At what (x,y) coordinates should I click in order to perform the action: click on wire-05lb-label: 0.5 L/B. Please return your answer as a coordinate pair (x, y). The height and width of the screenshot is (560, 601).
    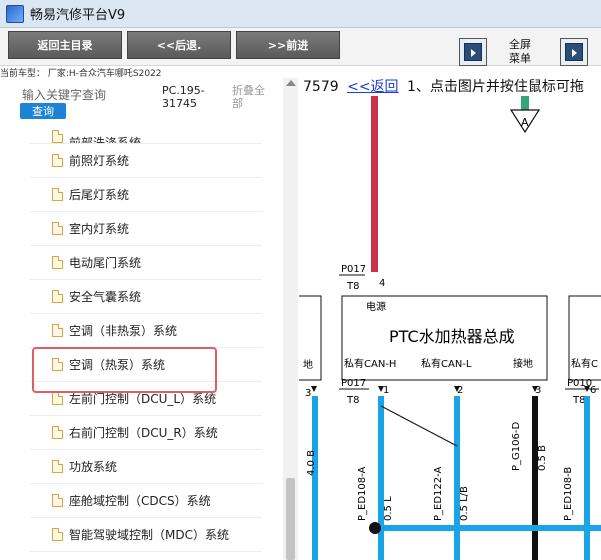
    Looking at the image, I should click on (464, 503).